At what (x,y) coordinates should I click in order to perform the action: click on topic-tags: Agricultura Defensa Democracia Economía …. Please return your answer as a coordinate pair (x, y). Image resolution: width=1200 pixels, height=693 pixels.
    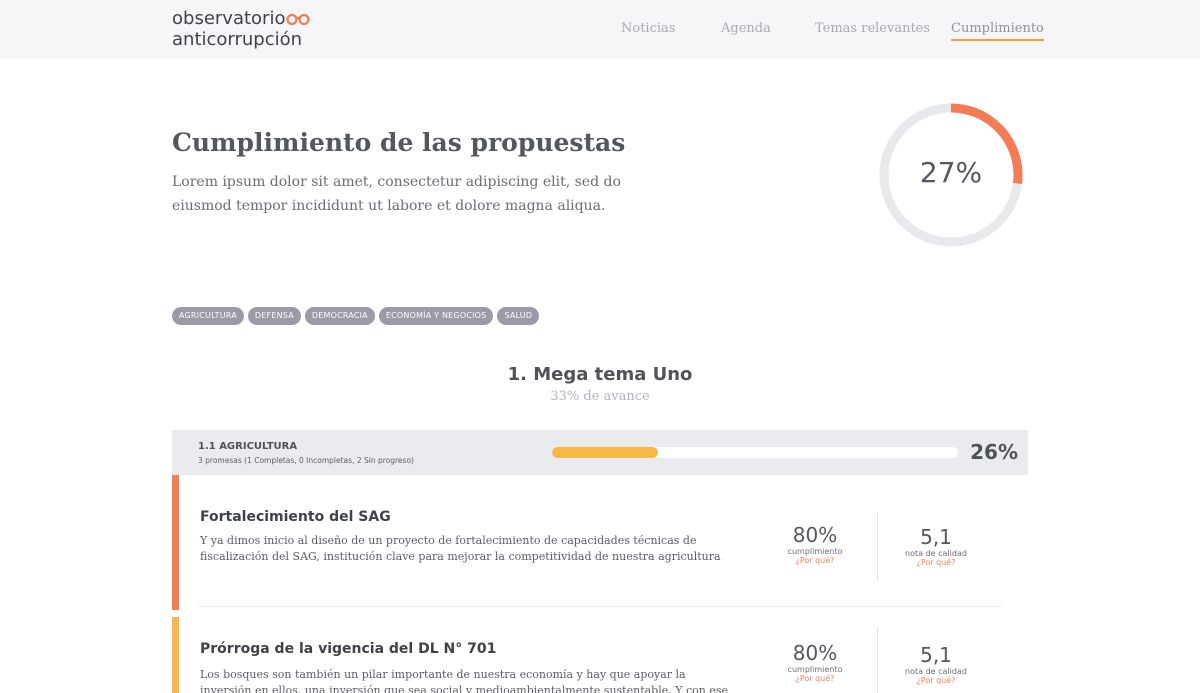
    Looking at the image, I should click on (356, 316).